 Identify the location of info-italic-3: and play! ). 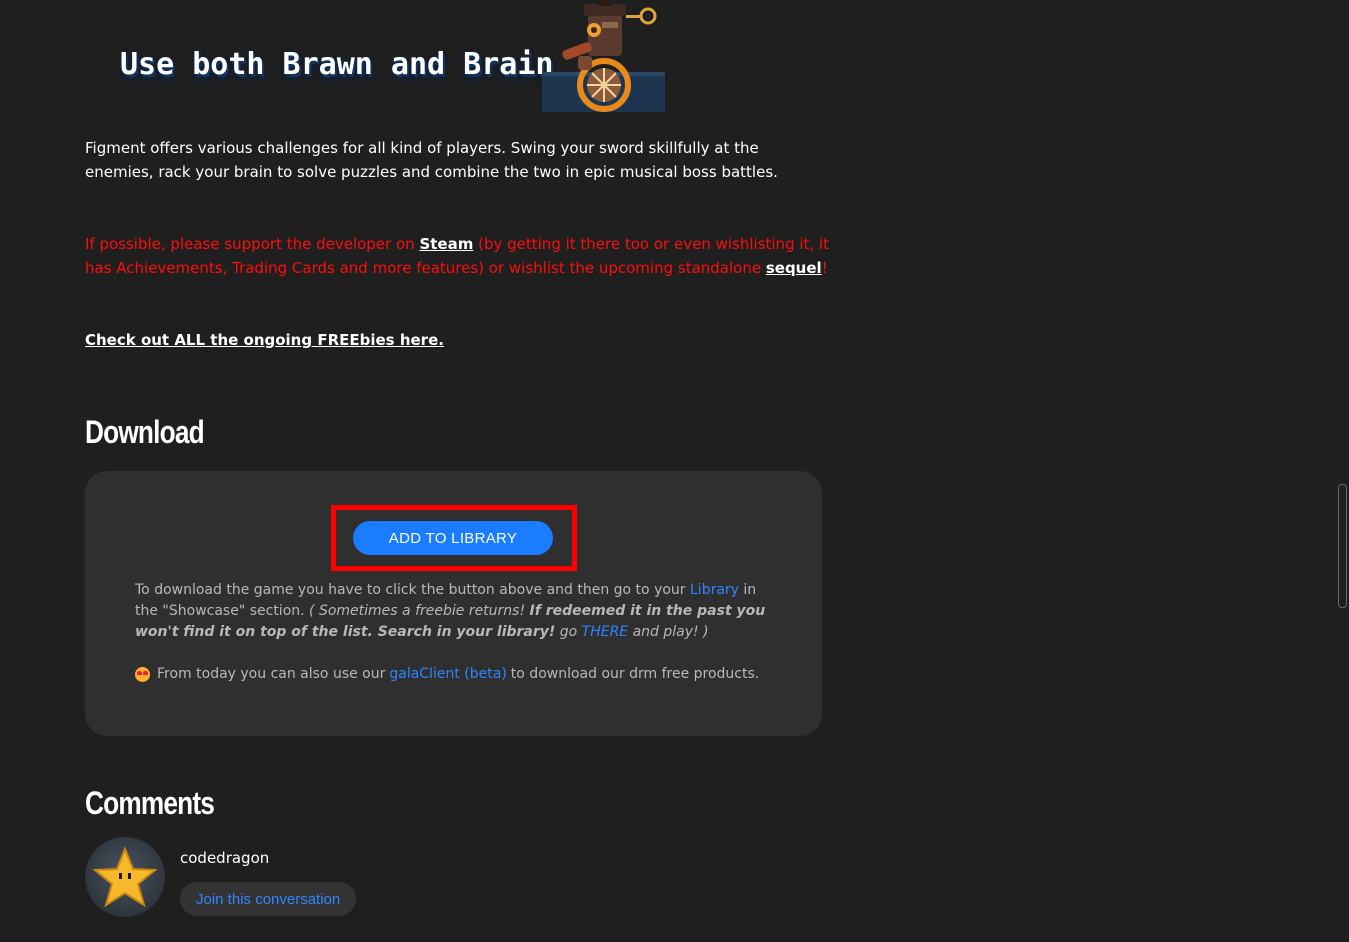
(668, 632).